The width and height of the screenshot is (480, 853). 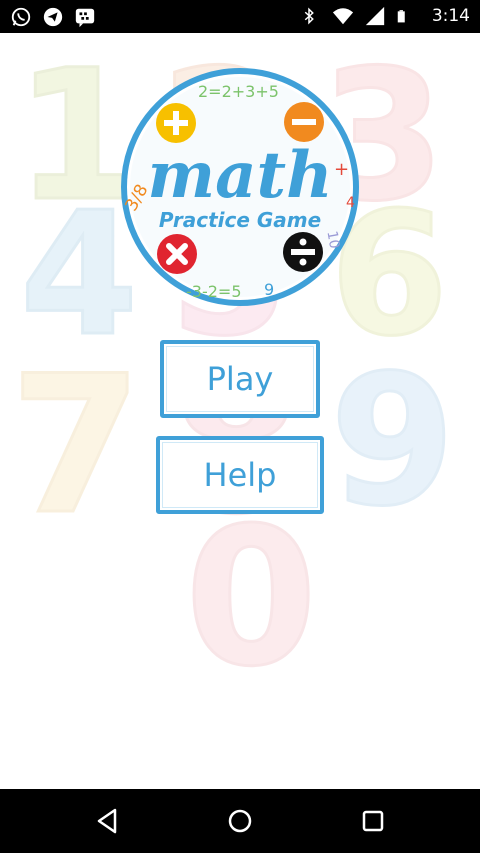 What do you see at coordinates (21, 17) in the screenshot?
I see `whatsapp-icon` at bounding box center [21, 17].